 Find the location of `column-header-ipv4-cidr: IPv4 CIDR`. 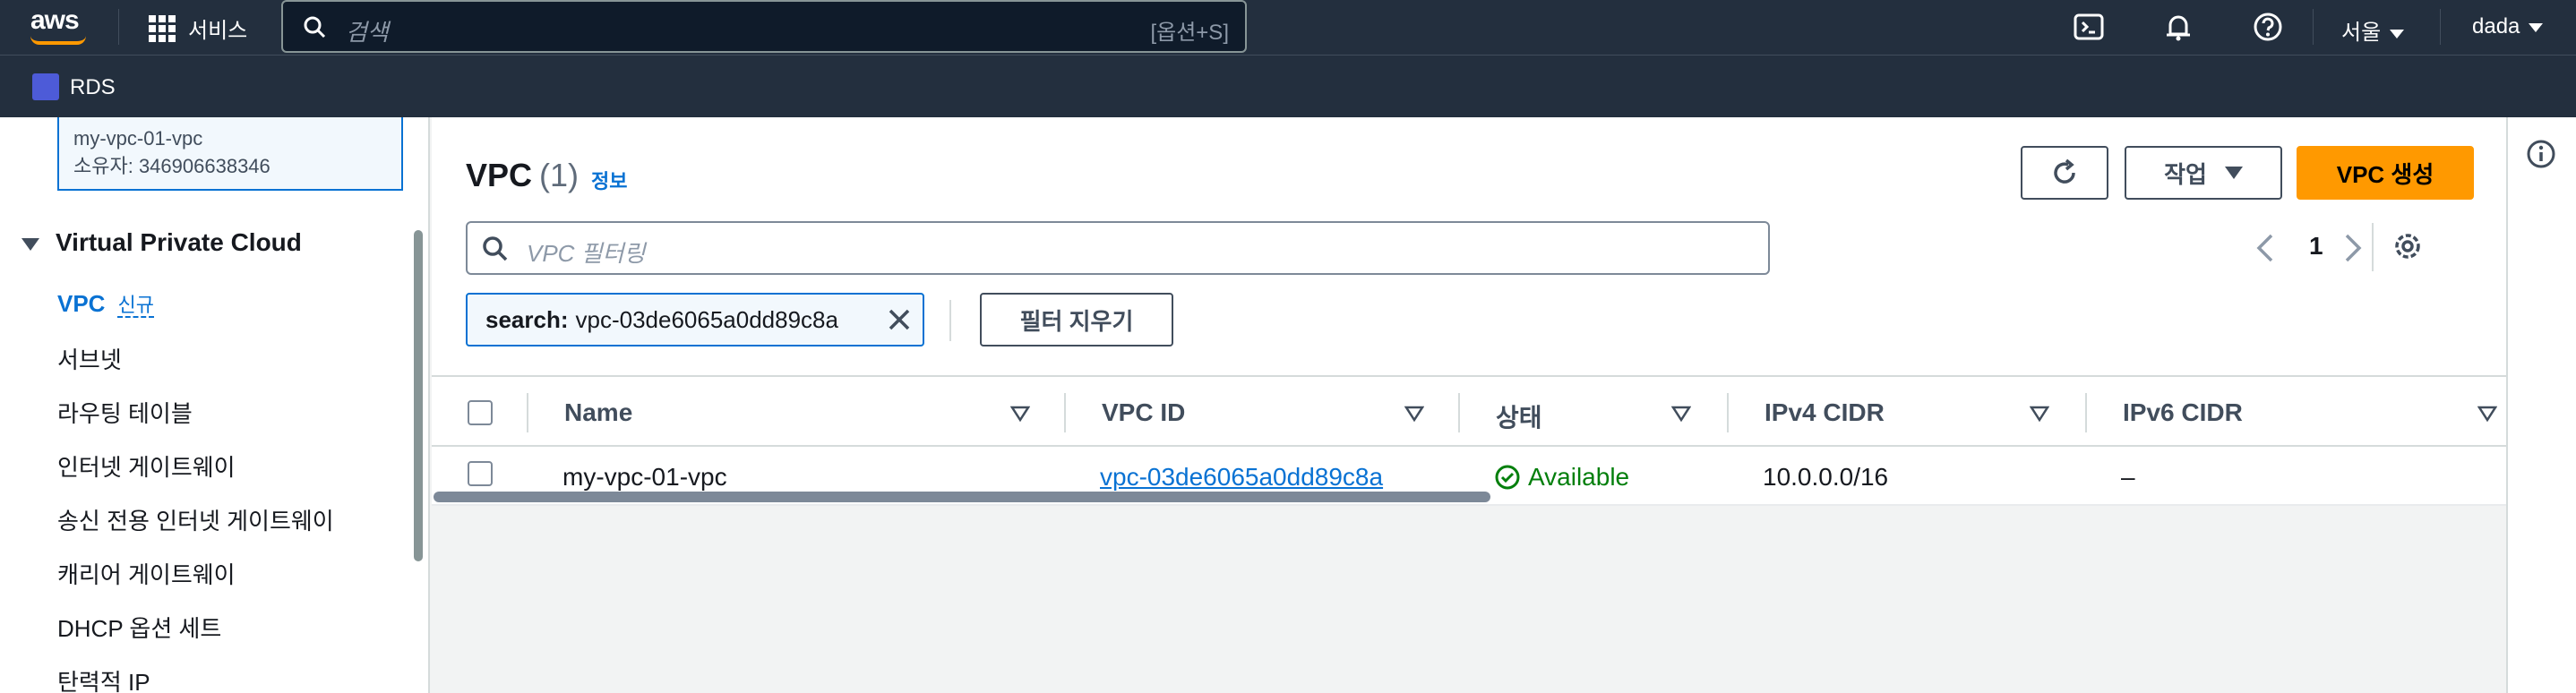

column-header-ipv4-cidr: IPv4 CIDR is located at coordinates (1825, 412).